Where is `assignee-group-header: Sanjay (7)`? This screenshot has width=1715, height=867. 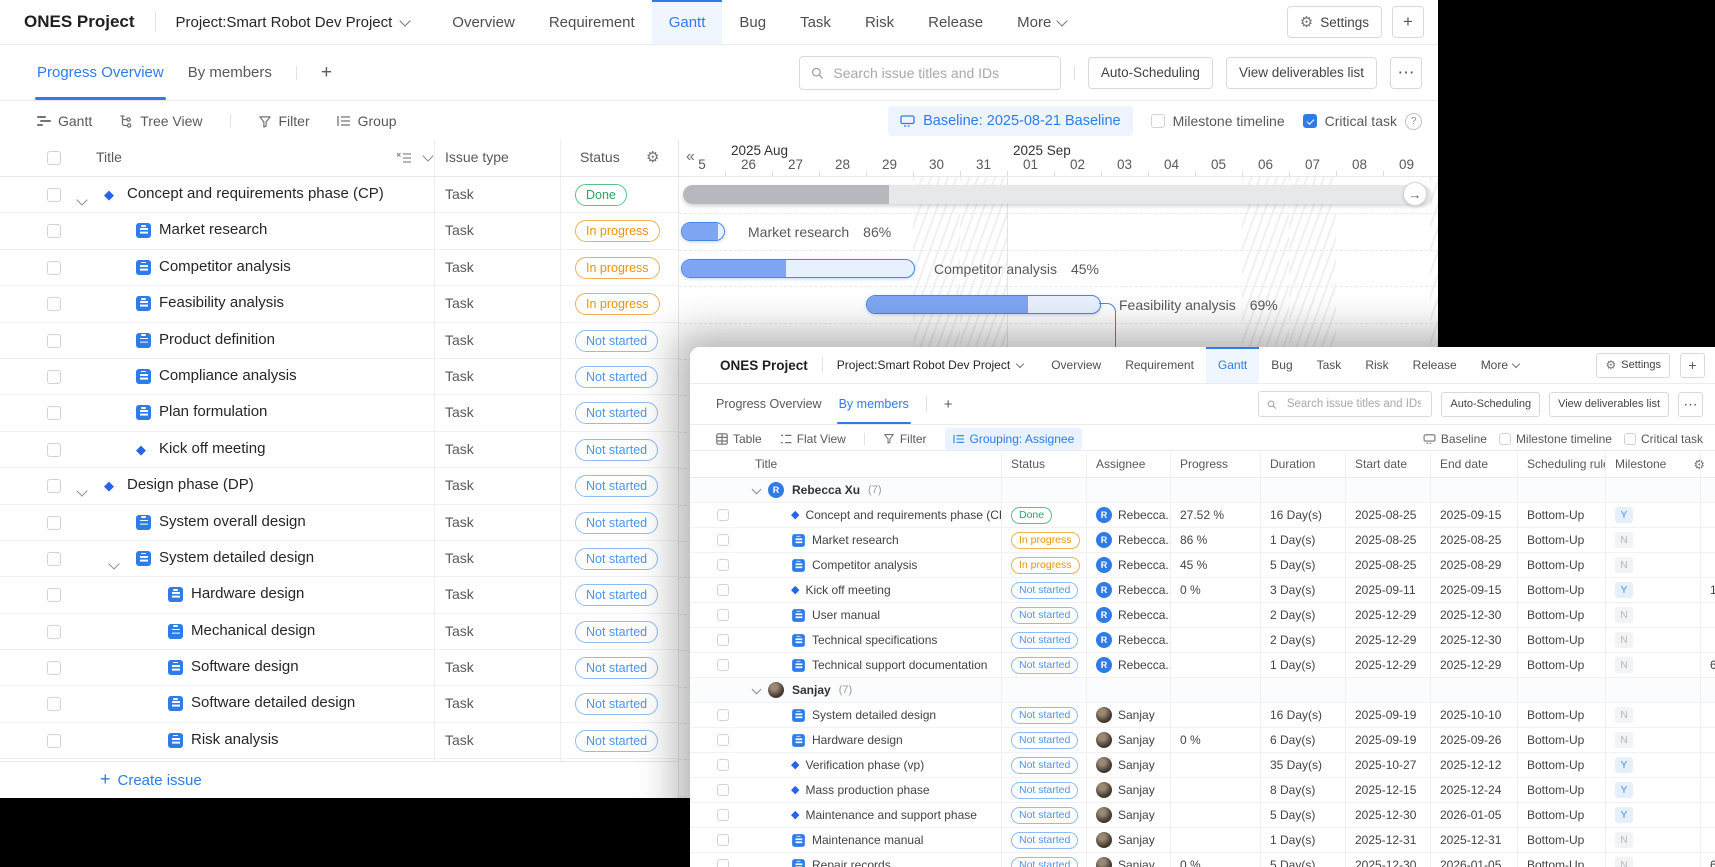 assignee-group-header: Sanjay (7) is located at coordinates (1202, 690).